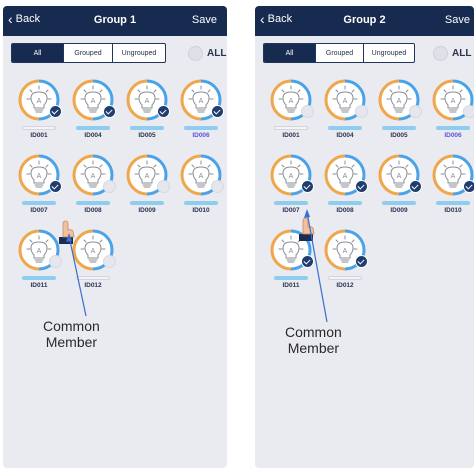  What do you see at coordinates (93, 210) in the screenshot?
I see `device-id-label: ID008` at bounding box center [93, 210].